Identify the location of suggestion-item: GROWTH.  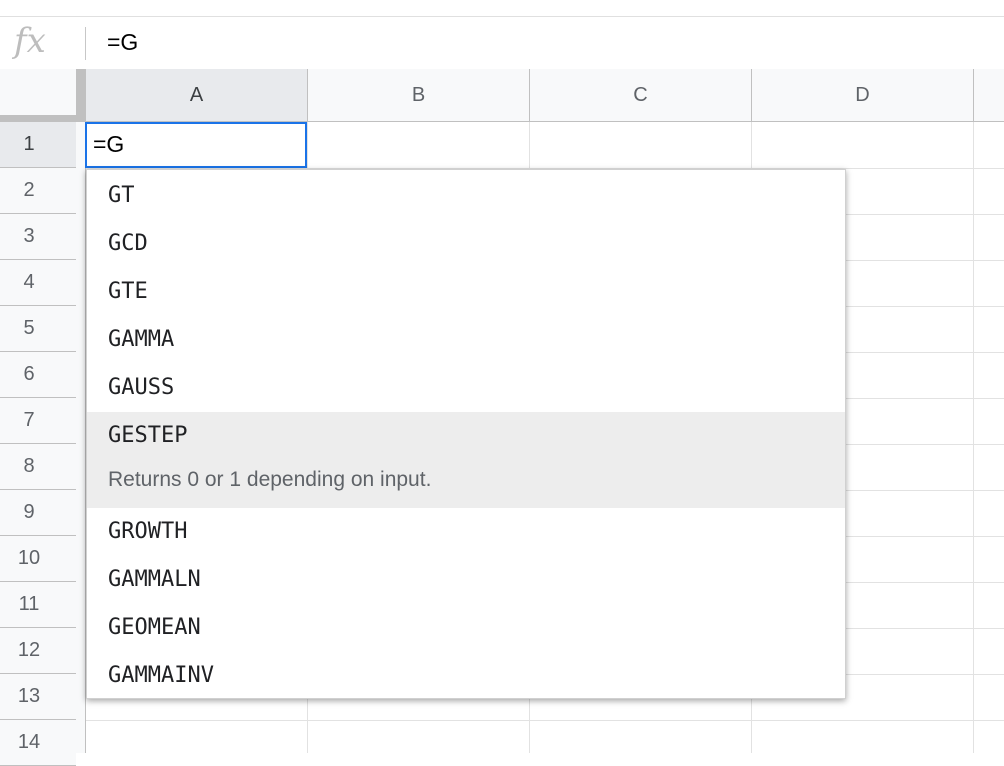
(466, 532).